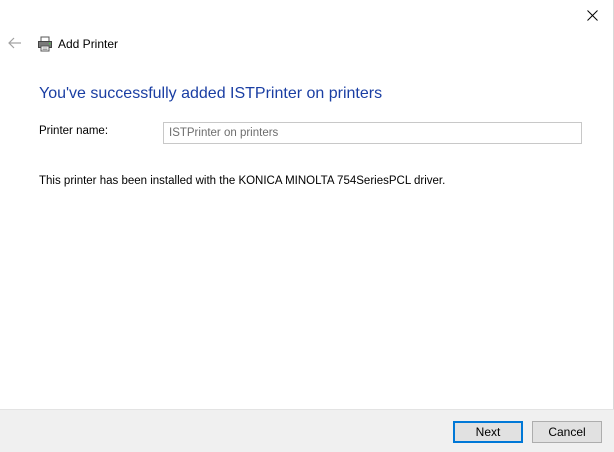  What do you see at coordinates (372, 133) in the screenshot?
I see `printer-name-input` at bounding box center [372, 133].